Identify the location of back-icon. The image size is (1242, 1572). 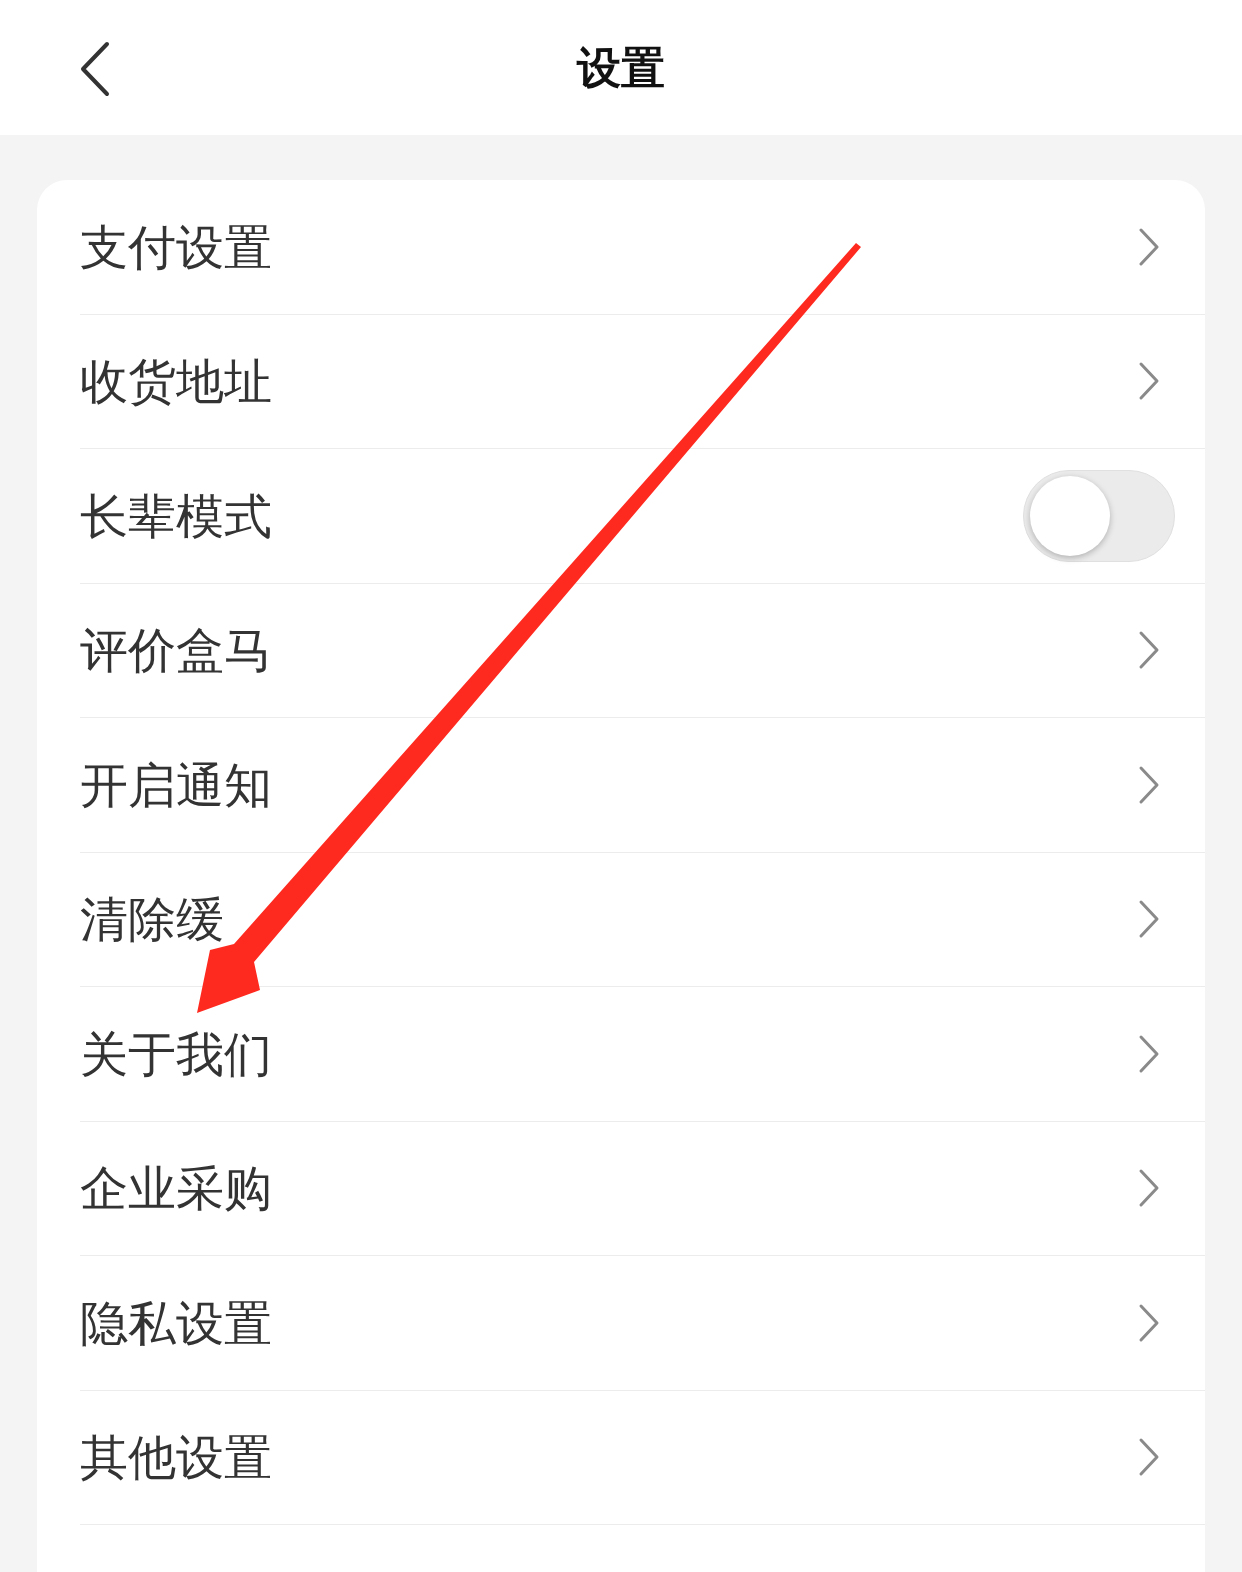
(95, 69).